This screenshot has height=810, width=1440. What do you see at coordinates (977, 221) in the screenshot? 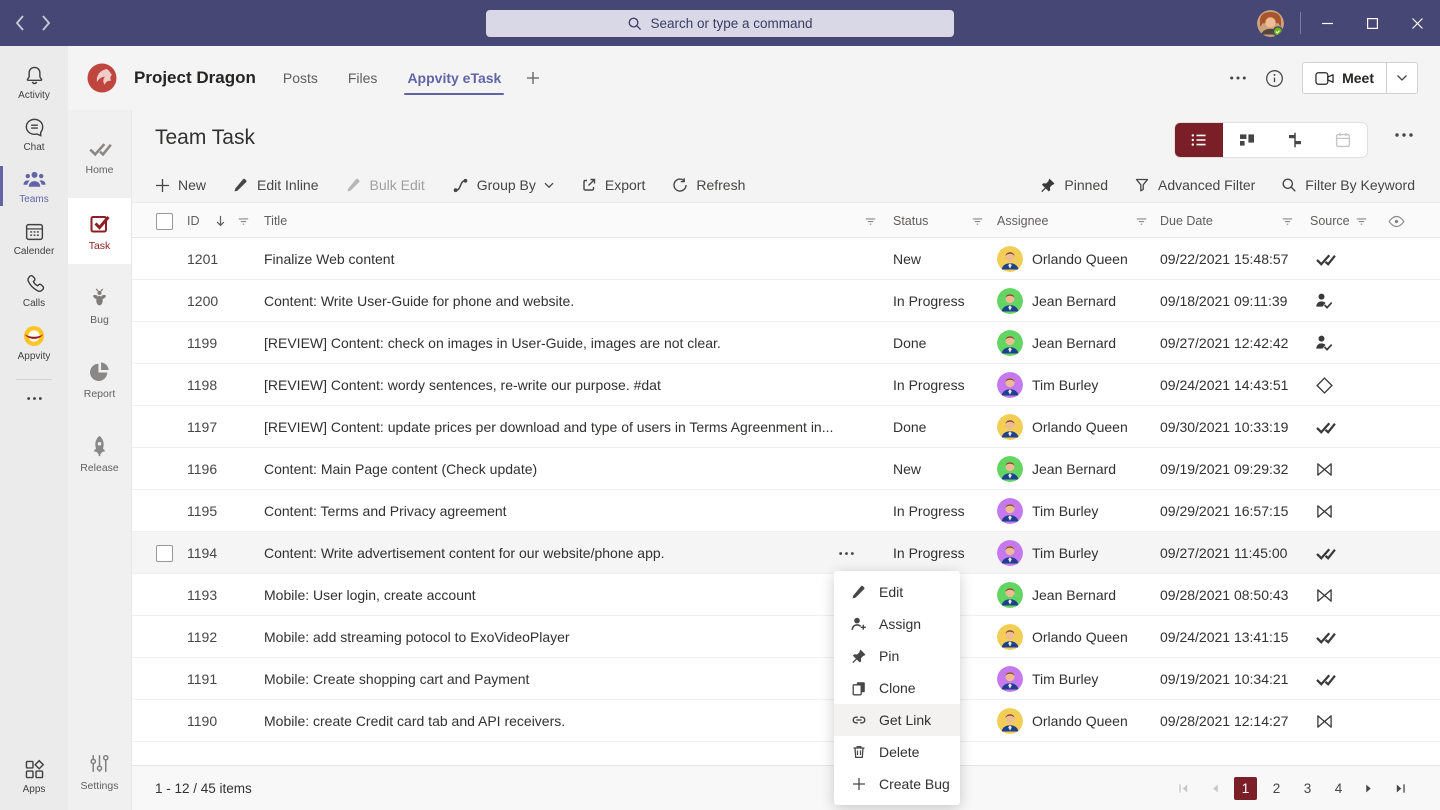
I see `filter-icon-status` at bounding box center [977, 221].